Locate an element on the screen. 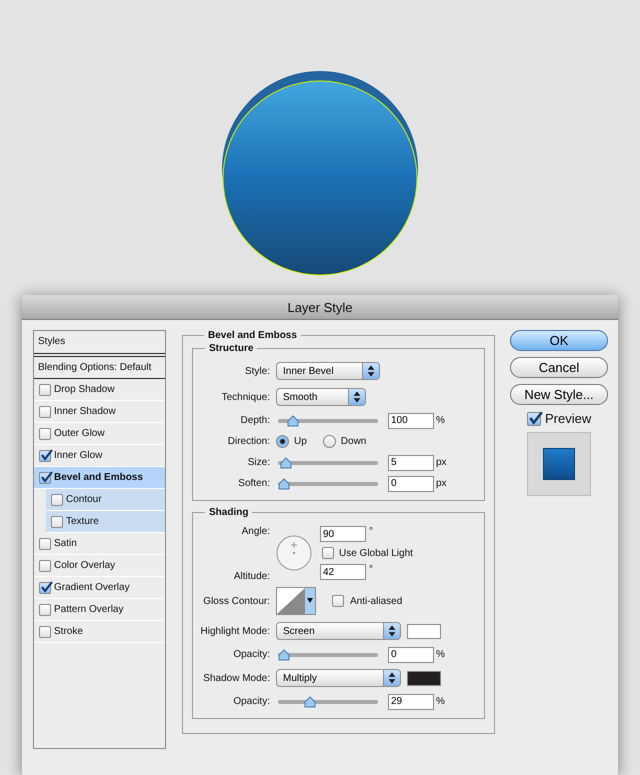  group-title: Structure is located at coordinates (231, 348).